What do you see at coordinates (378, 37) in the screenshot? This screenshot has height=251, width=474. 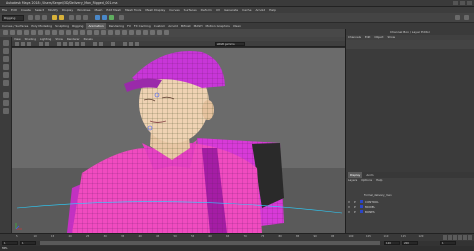 I see `channel-box-menu-item: Object` at bounding box center [378, 37].